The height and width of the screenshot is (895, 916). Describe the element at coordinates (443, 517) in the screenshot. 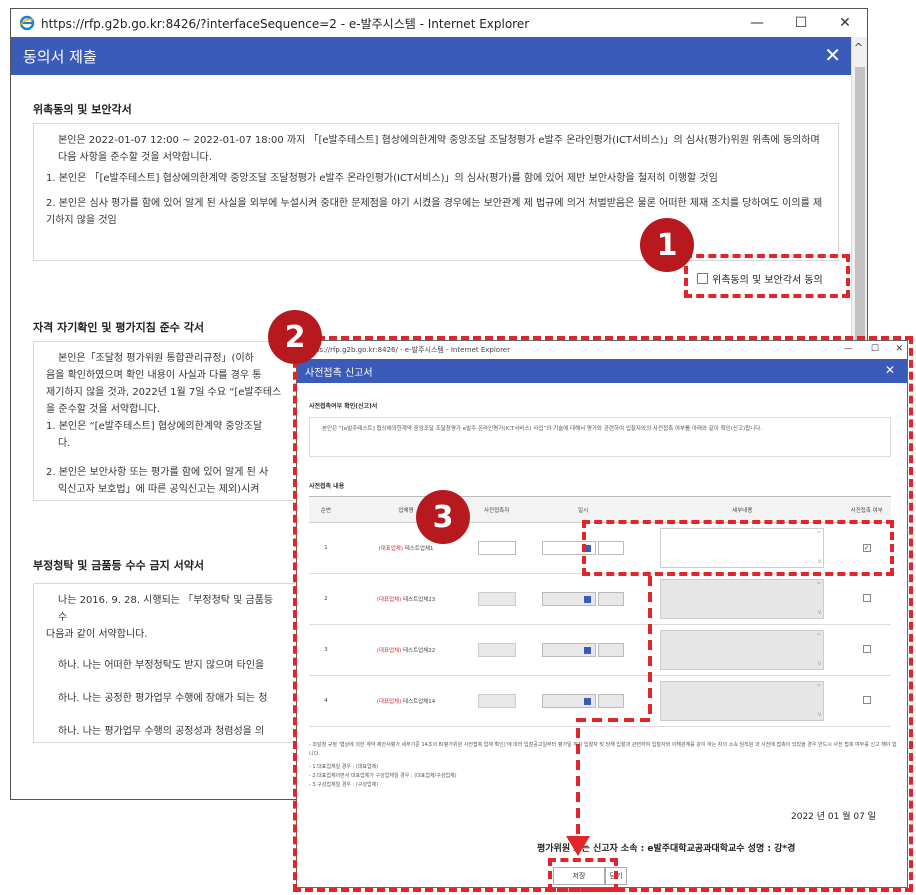

I see `step-badge-3: 3` at that location.